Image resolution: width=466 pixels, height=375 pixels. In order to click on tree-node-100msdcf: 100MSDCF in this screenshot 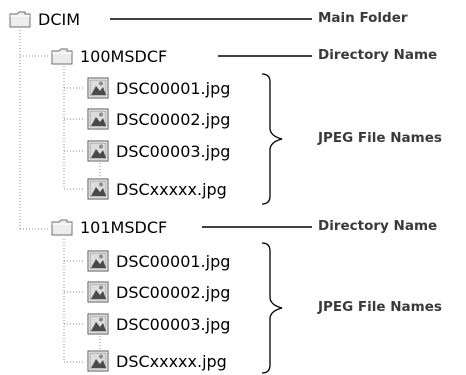, I will do `click(108, 56)`.